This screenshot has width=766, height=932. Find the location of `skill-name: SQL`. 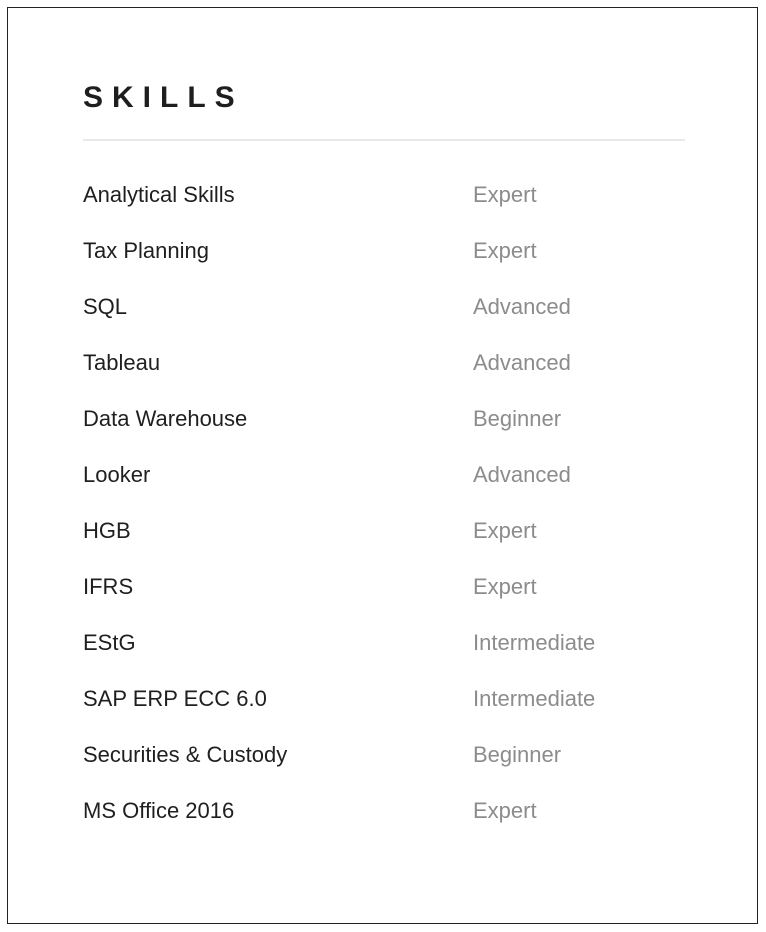

skill-name: SQL is located at coordinates (105, 306).